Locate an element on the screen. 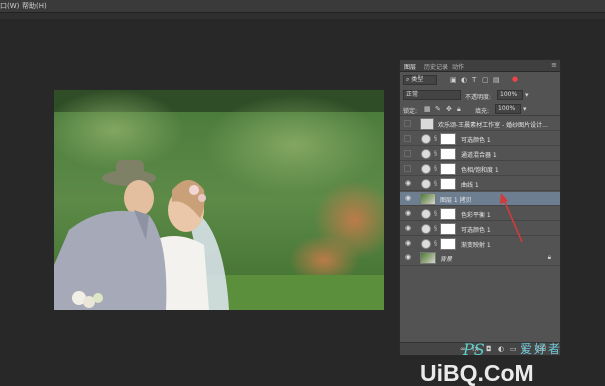 Image resolution: width=605 pixels, height=386 pixels. fill-label: 填充: is located at coordinates (482, 111).